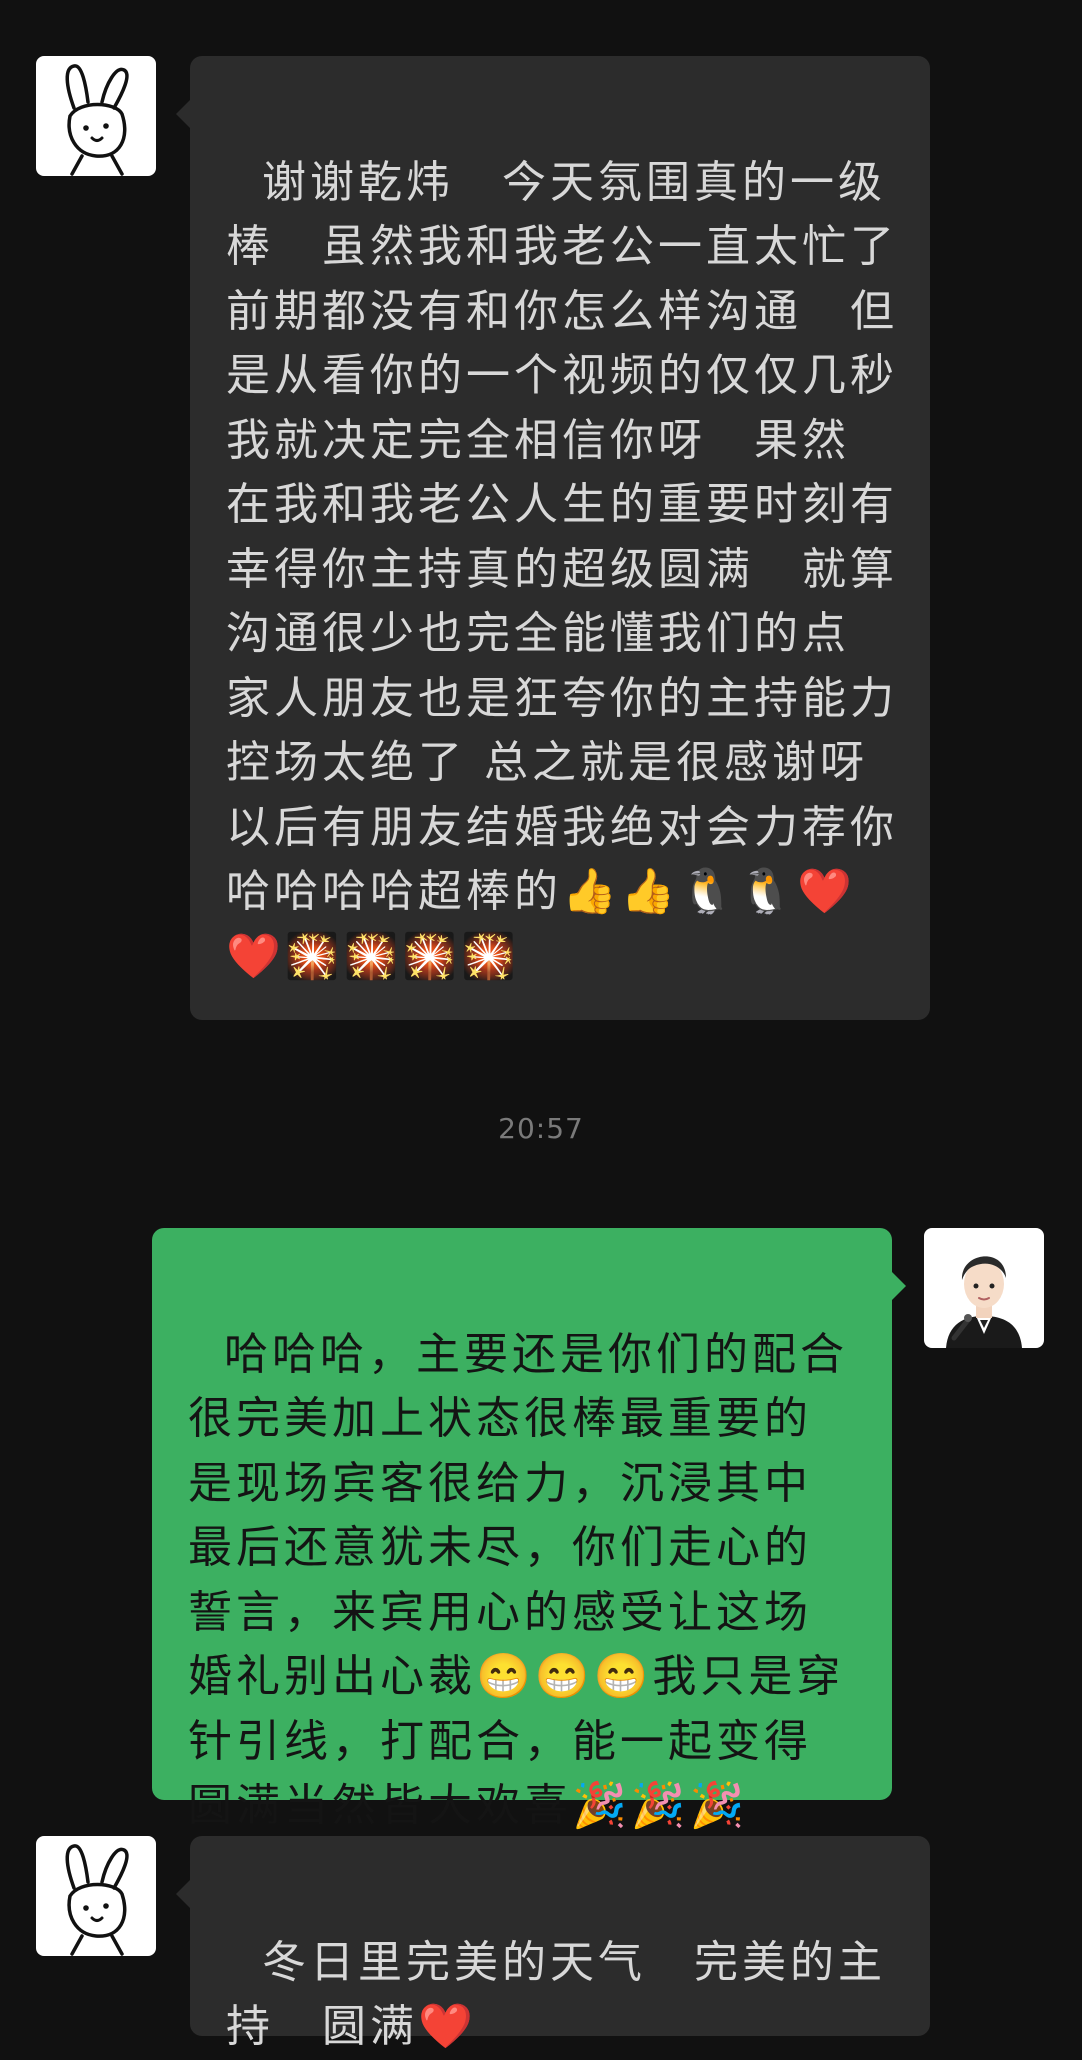 This screenshot has height=2060, width=1082. Describe the element at coordinates (556, 1994) in the screenshot. I see `message-text: 冬日里完美的天气 完美的主持 圆满❤️` at that location.